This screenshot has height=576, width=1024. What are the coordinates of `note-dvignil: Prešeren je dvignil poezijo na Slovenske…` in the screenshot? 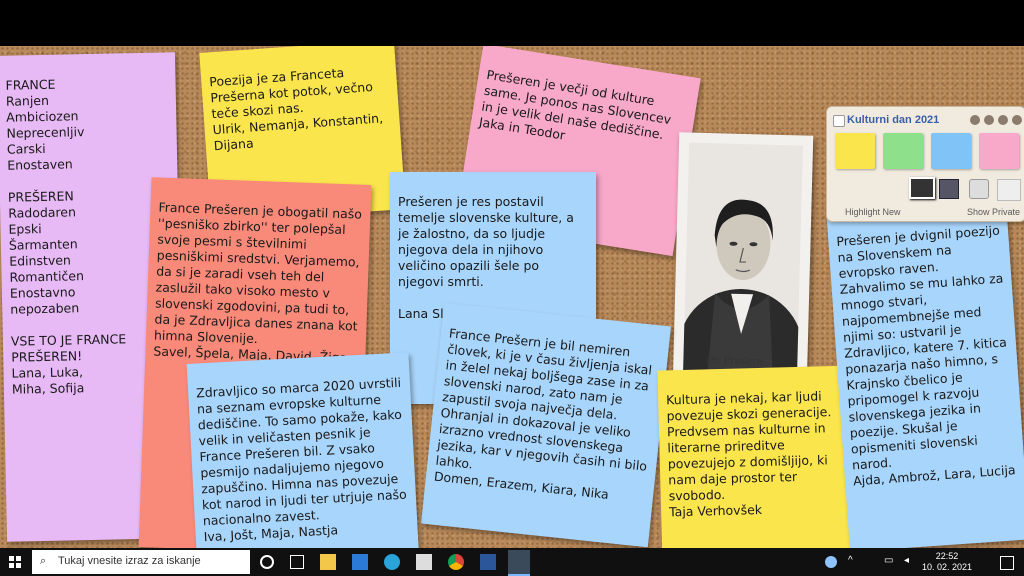 It's located at (925, 374).